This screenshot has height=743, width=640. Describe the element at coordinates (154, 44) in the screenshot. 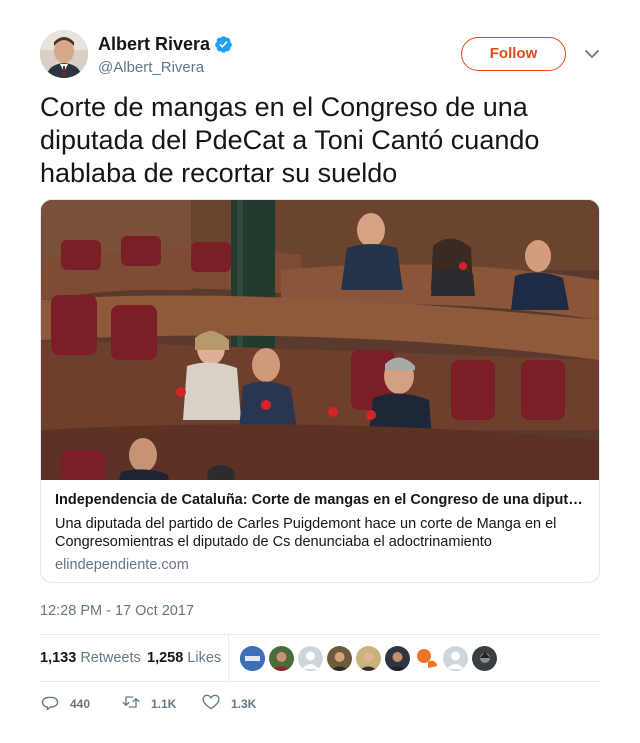

I see `display-name: Albert Rivera` at that location.